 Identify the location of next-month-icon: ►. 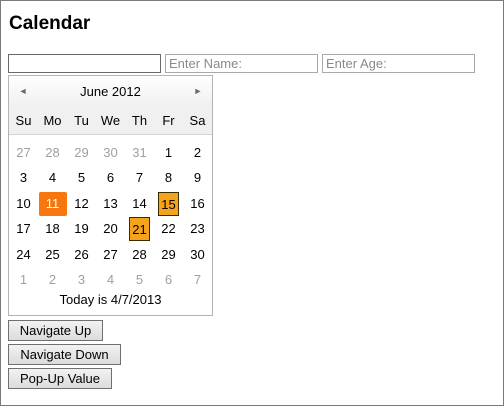
(198, 91).